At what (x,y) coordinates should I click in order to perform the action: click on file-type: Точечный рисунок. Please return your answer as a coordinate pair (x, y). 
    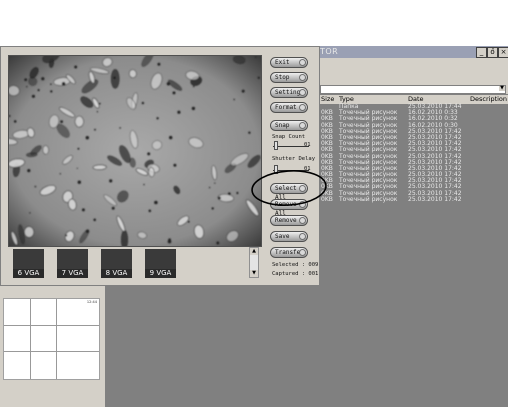
    Looking at the image, I should click on (368, 199).